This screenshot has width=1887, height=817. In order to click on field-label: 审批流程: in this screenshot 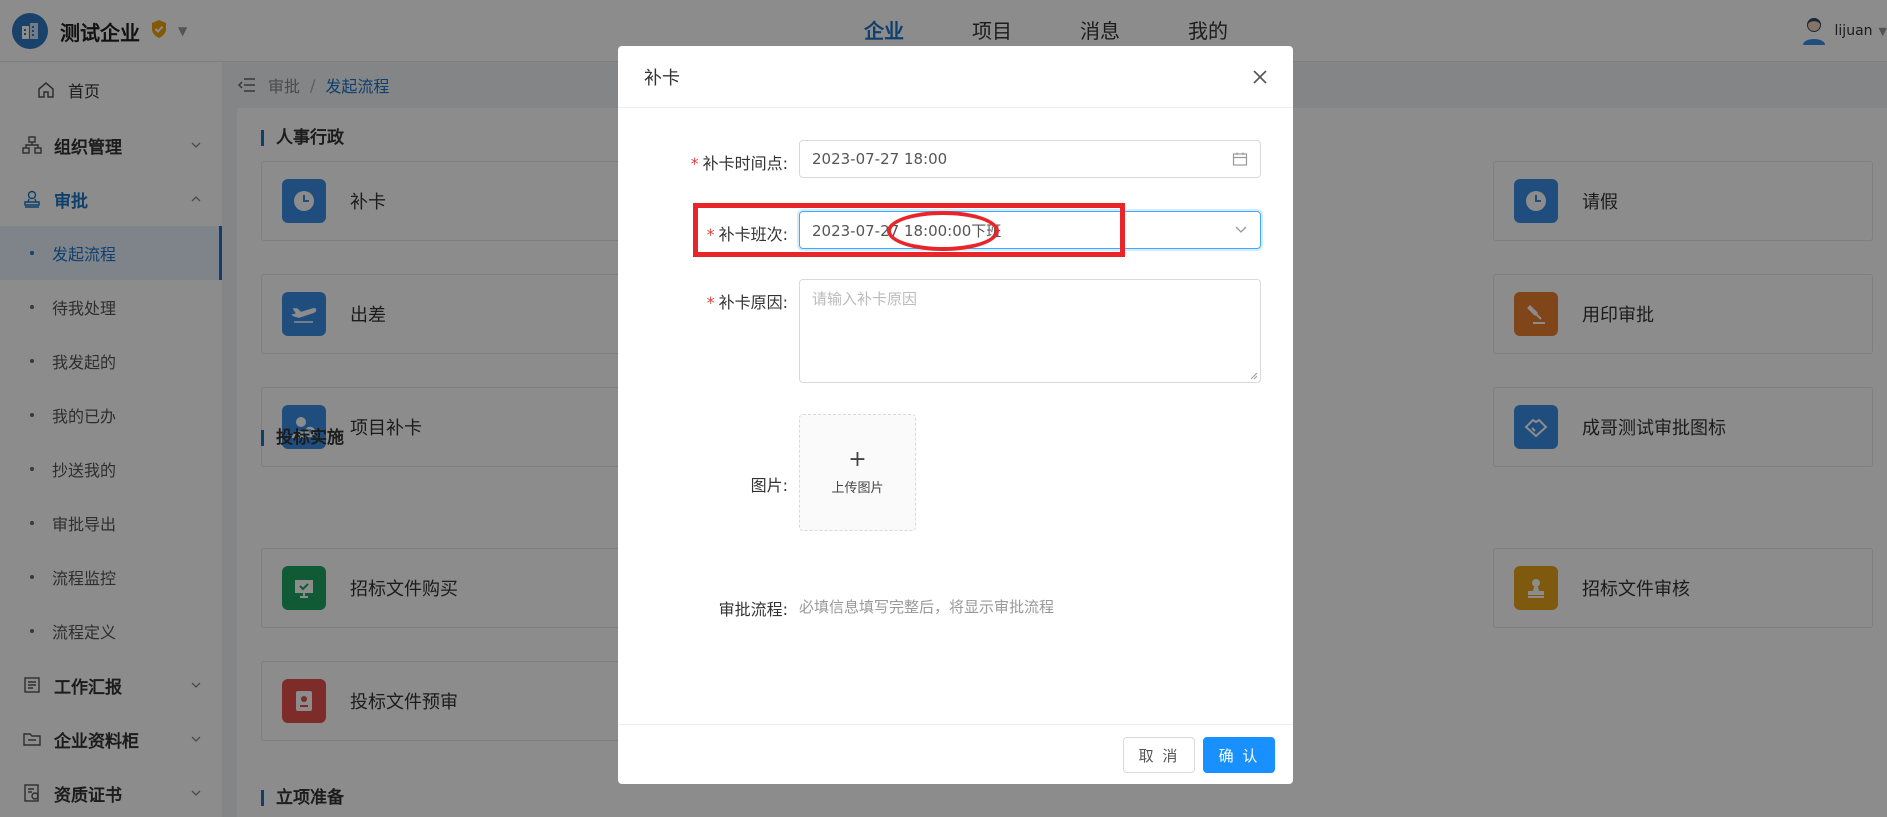, I will do `click(753, 609)`.